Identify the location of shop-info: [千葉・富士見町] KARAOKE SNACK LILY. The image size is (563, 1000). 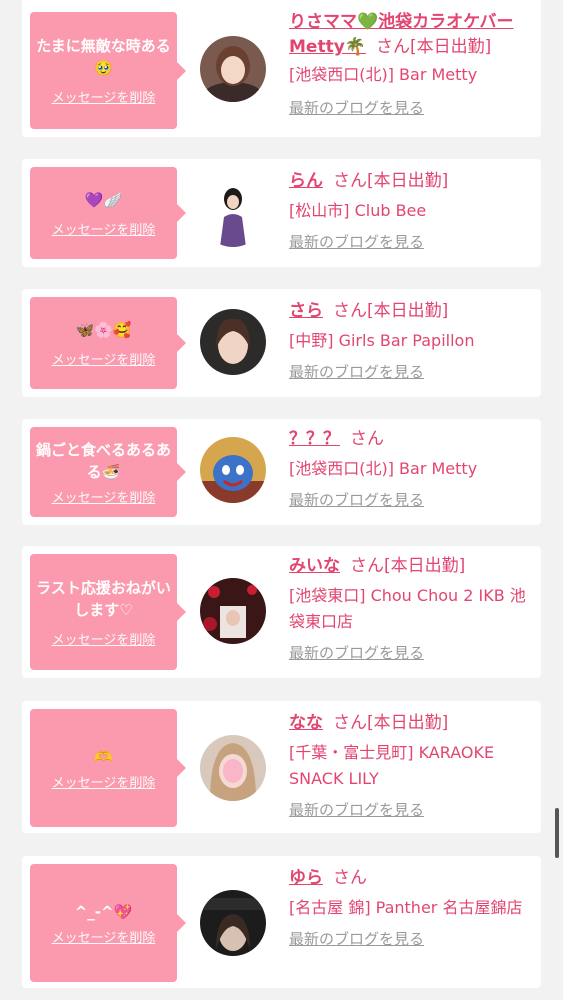
(392, 765).